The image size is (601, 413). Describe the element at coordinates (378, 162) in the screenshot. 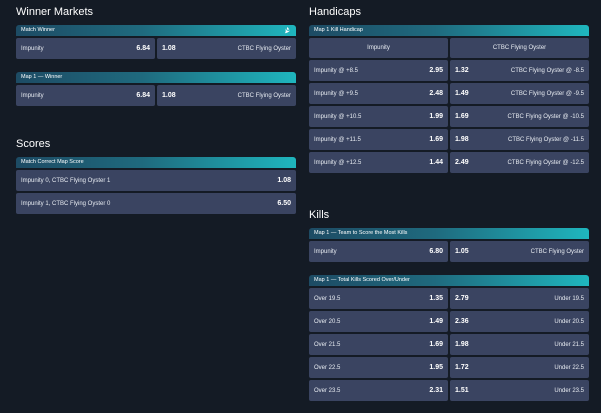

I see `handicap-home-button: Impunity @ +12.5 1.44` at that location.